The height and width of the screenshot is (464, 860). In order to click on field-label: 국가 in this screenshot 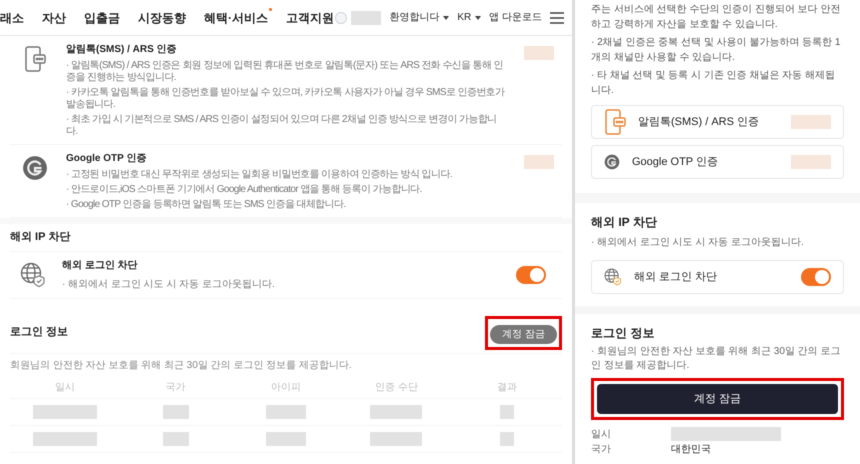, I will do `click(601, 449)`.